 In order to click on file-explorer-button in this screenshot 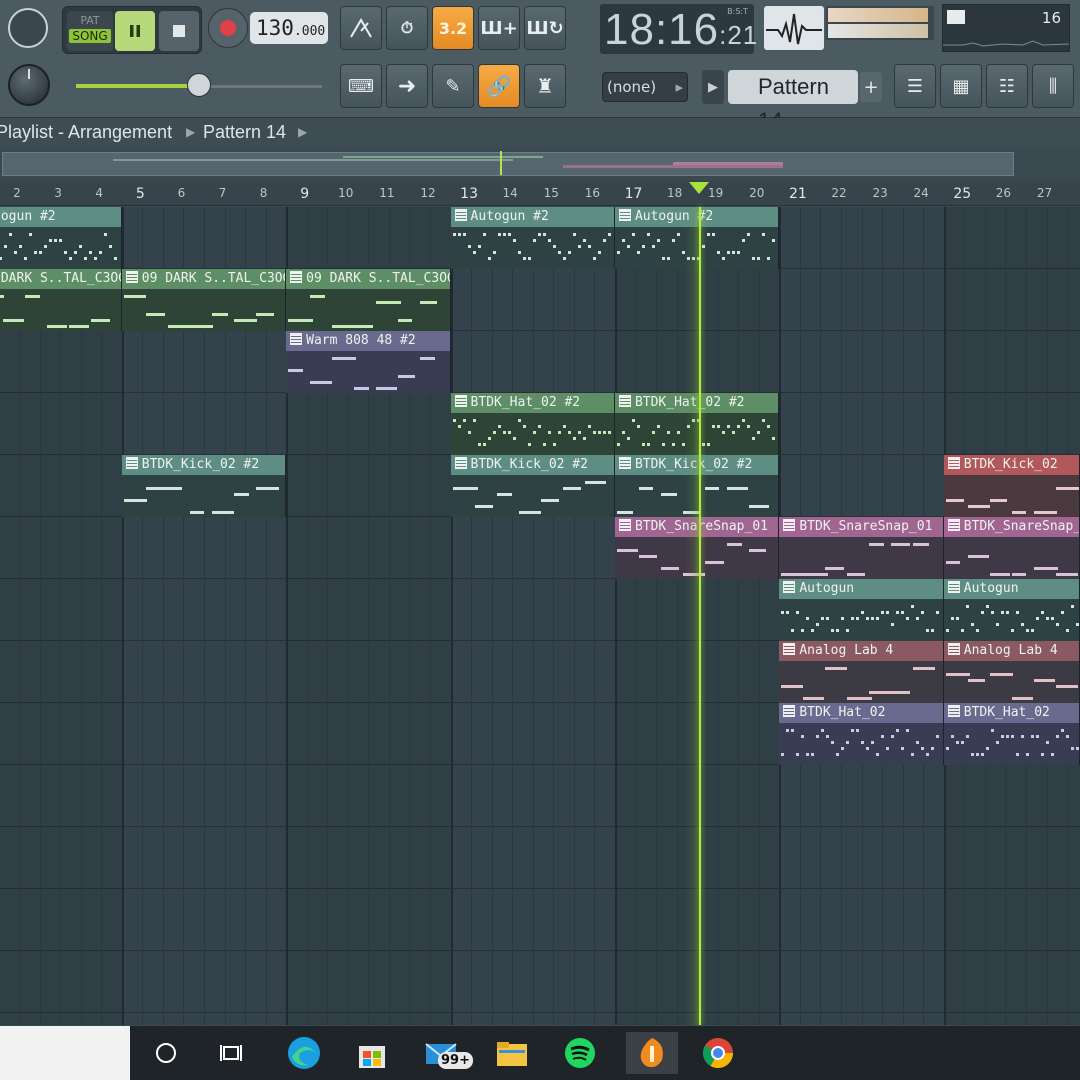, I will do `click(512, 1053)`.